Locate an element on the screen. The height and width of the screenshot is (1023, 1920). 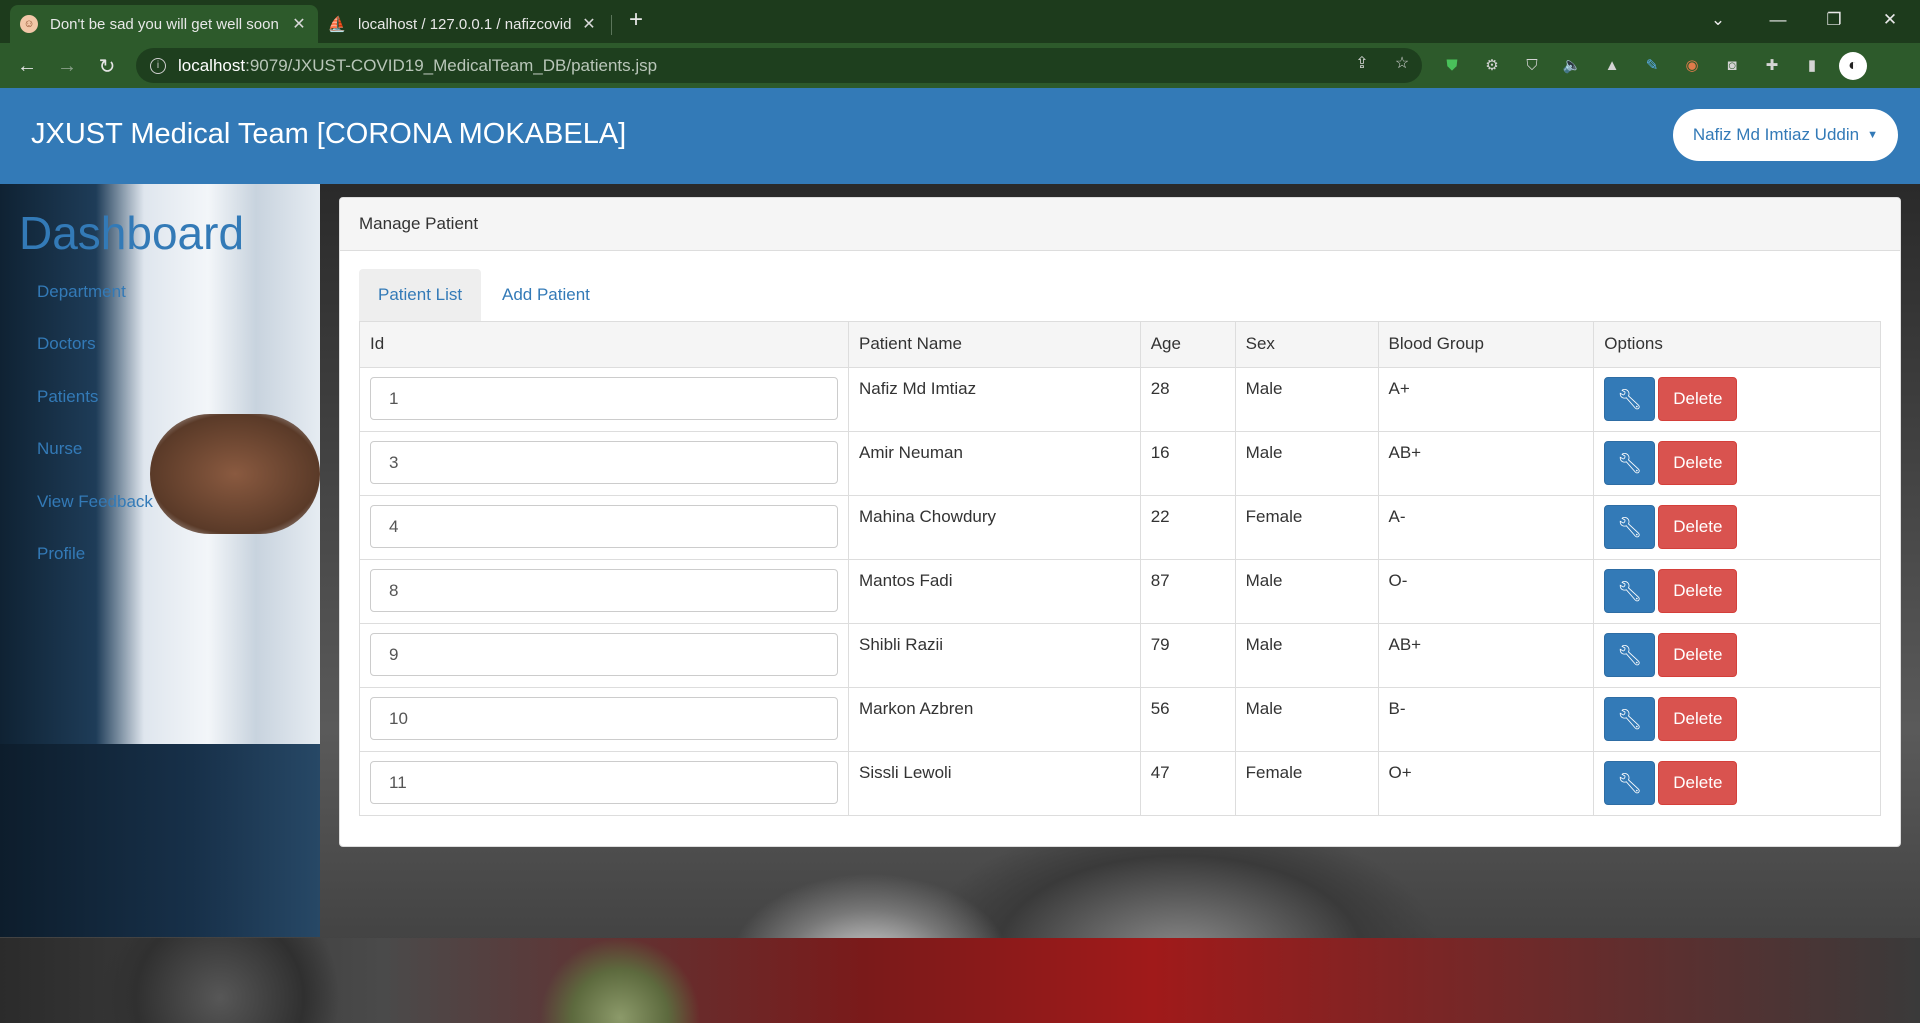
extension-icon: ⚙ is located at coordinates (1492, 65).